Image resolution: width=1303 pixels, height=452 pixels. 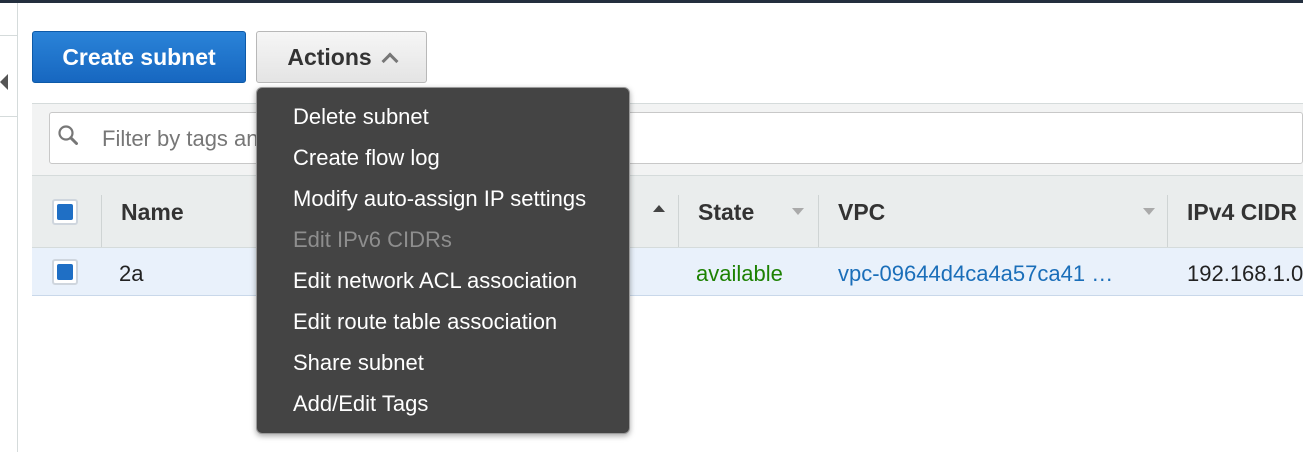 I want to click on sort-ascending-icon, so click(x=659, y=208).